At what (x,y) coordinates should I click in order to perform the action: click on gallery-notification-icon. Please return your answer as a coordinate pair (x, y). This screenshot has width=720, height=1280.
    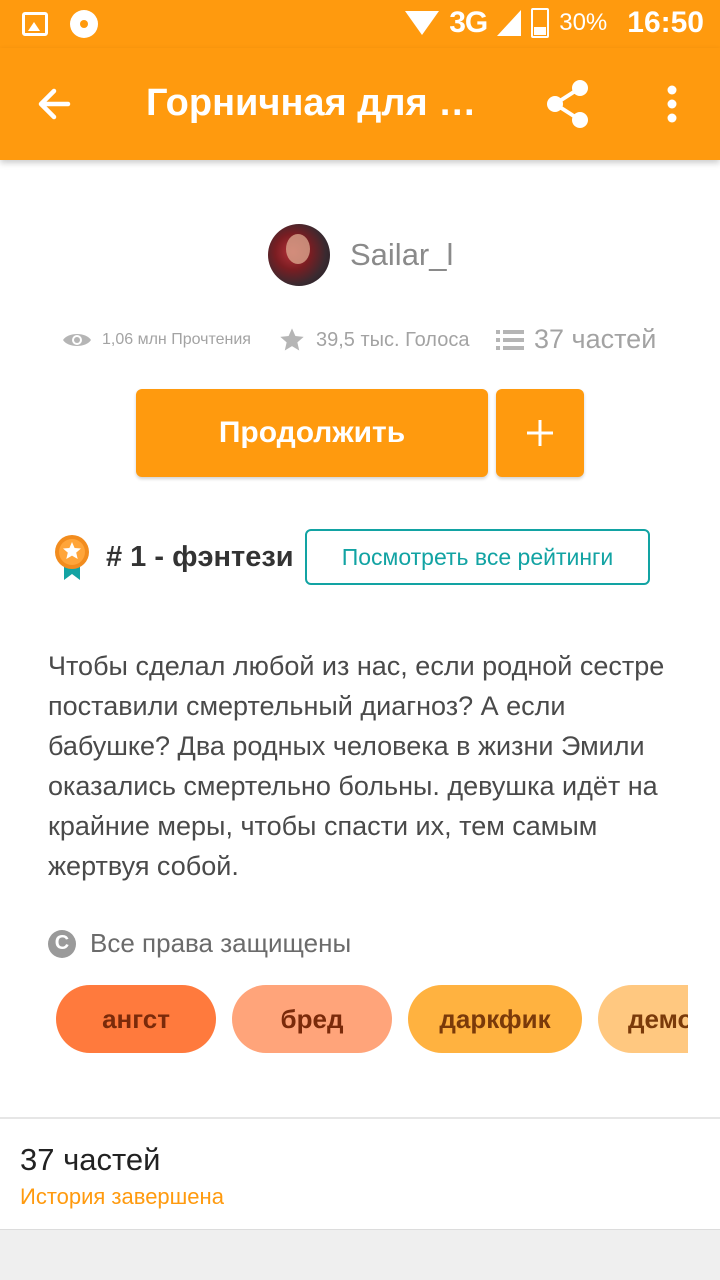
    Looking at the image, I should click on (35, 24).